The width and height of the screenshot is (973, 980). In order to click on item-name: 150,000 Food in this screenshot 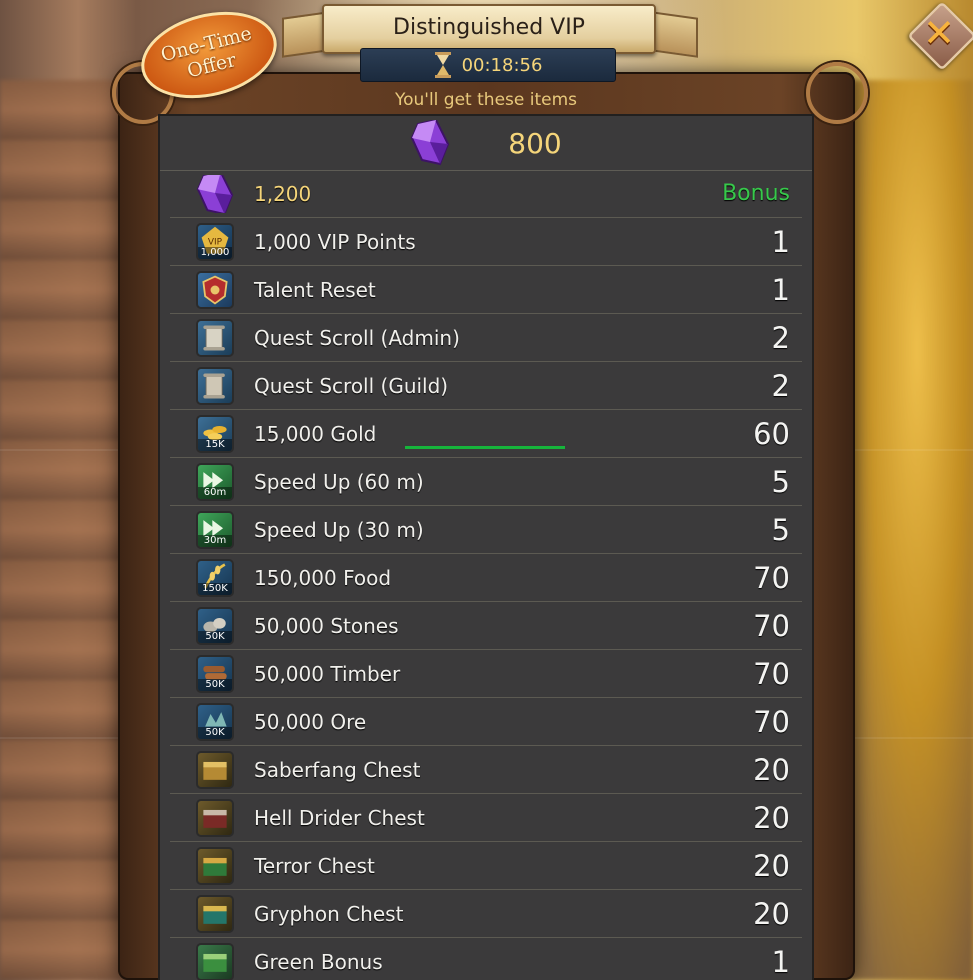, I will do `click(323, 577)`.